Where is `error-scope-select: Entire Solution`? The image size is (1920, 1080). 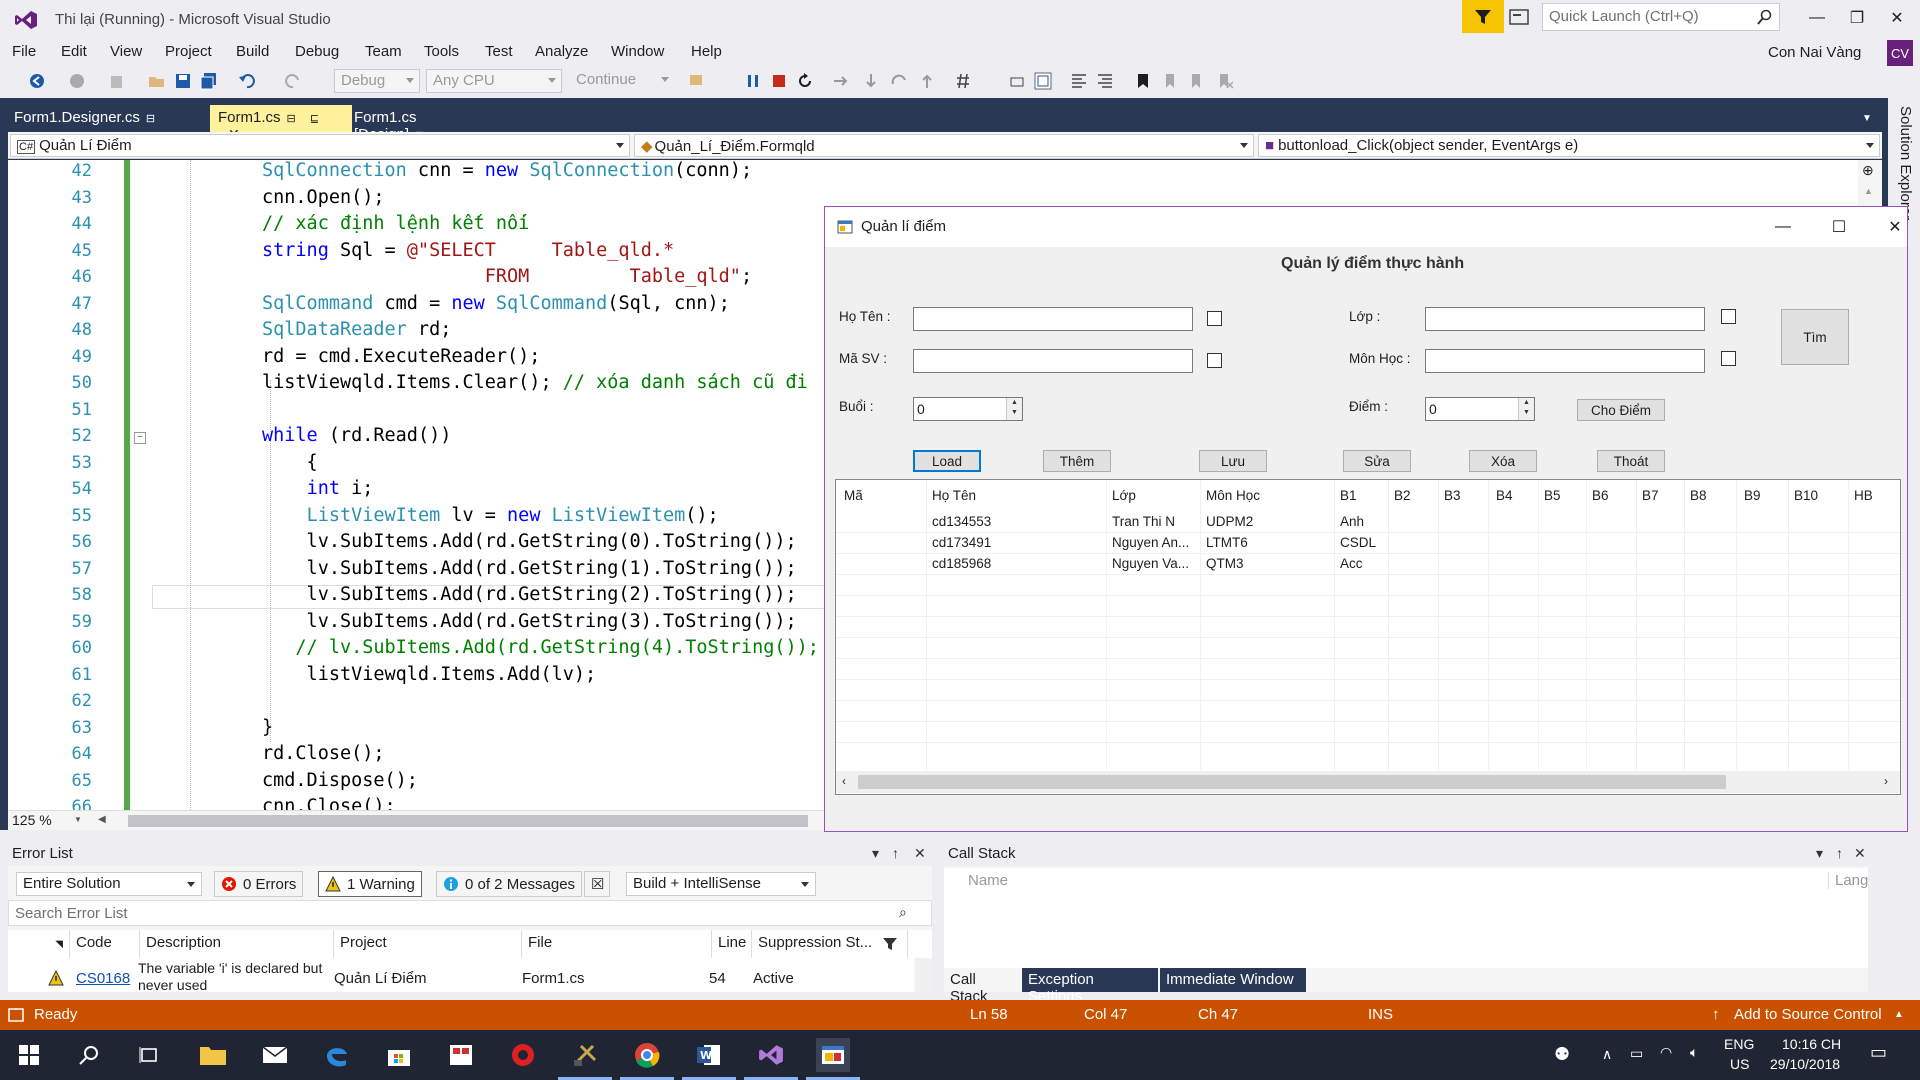
error-scope-select: Entire Solution is located at coordinates (109, 884).